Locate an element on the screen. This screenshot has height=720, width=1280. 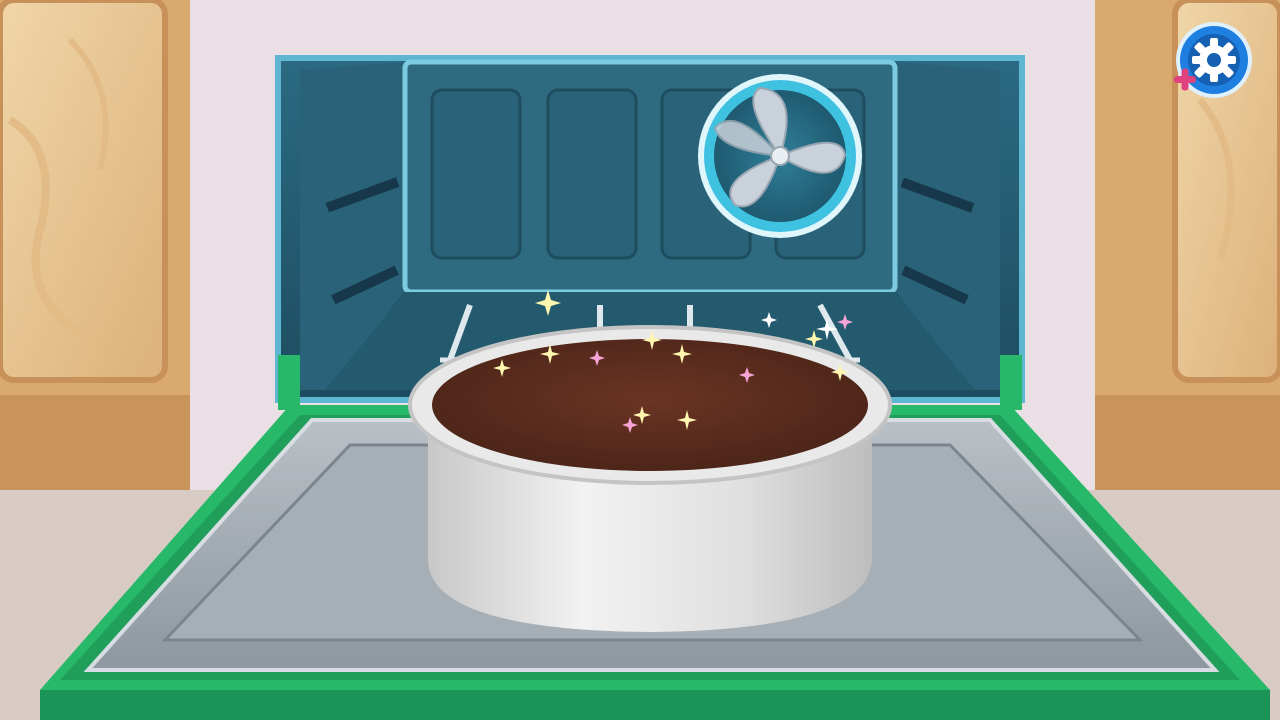
oven-fan-icon is located at coordinates (780, 156).